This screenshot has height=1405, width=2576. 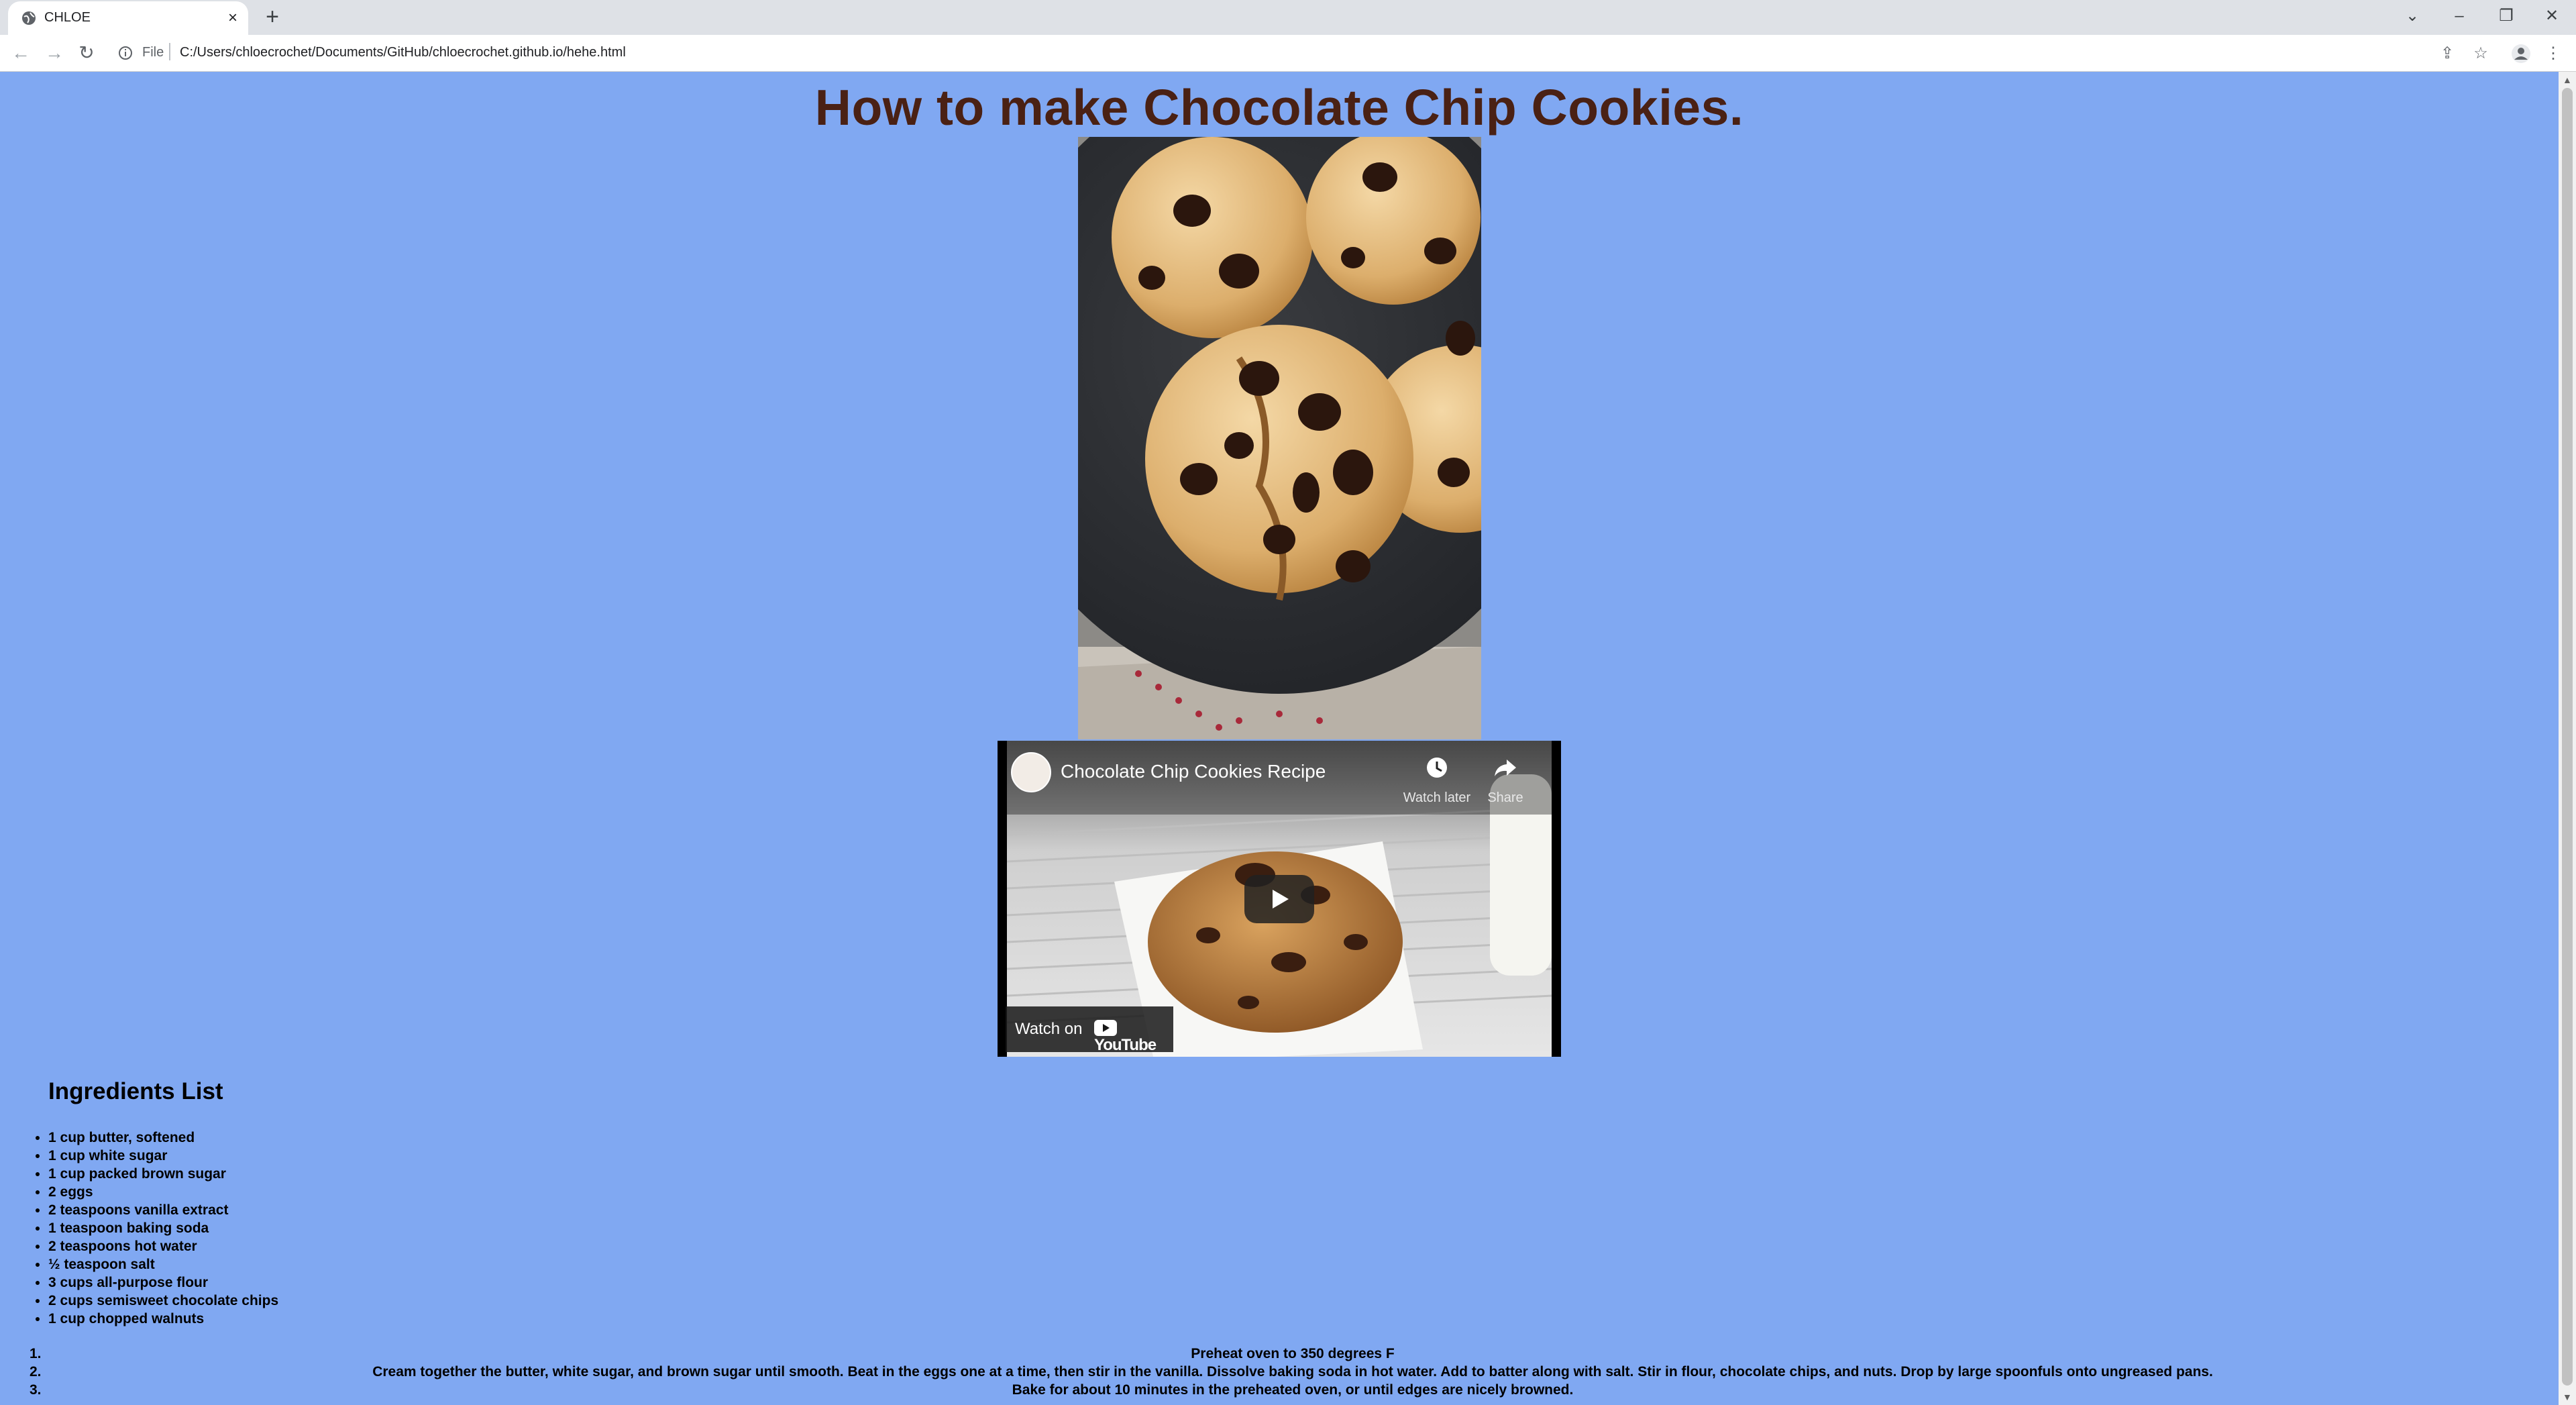 What do you see at coordinates (1505, 777) in the screenshot?
I see `share-button: Share` at bounding box center [1505, 777].